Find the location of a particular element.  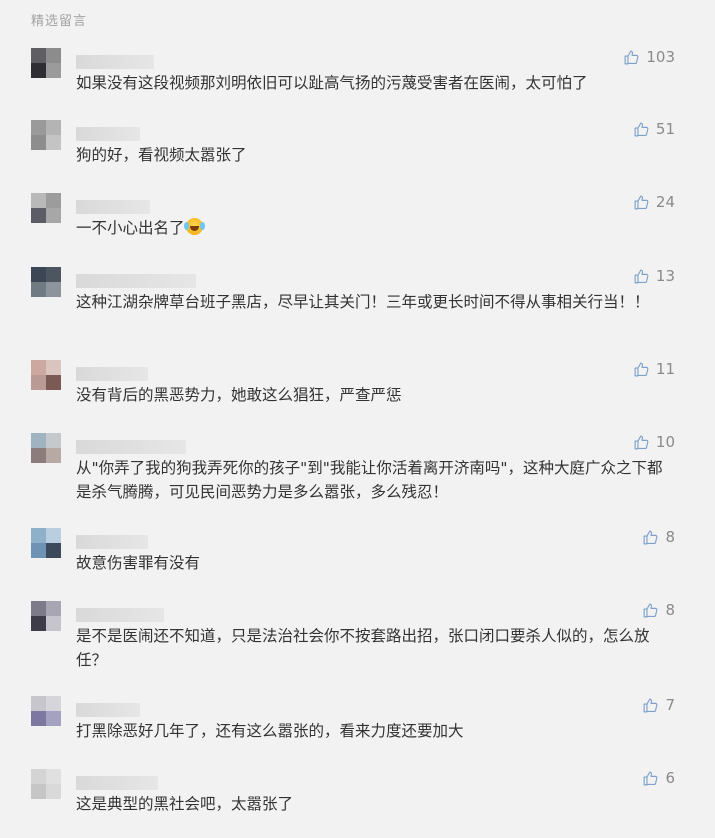

like-button: 10 is located at coordinates (654, 442).